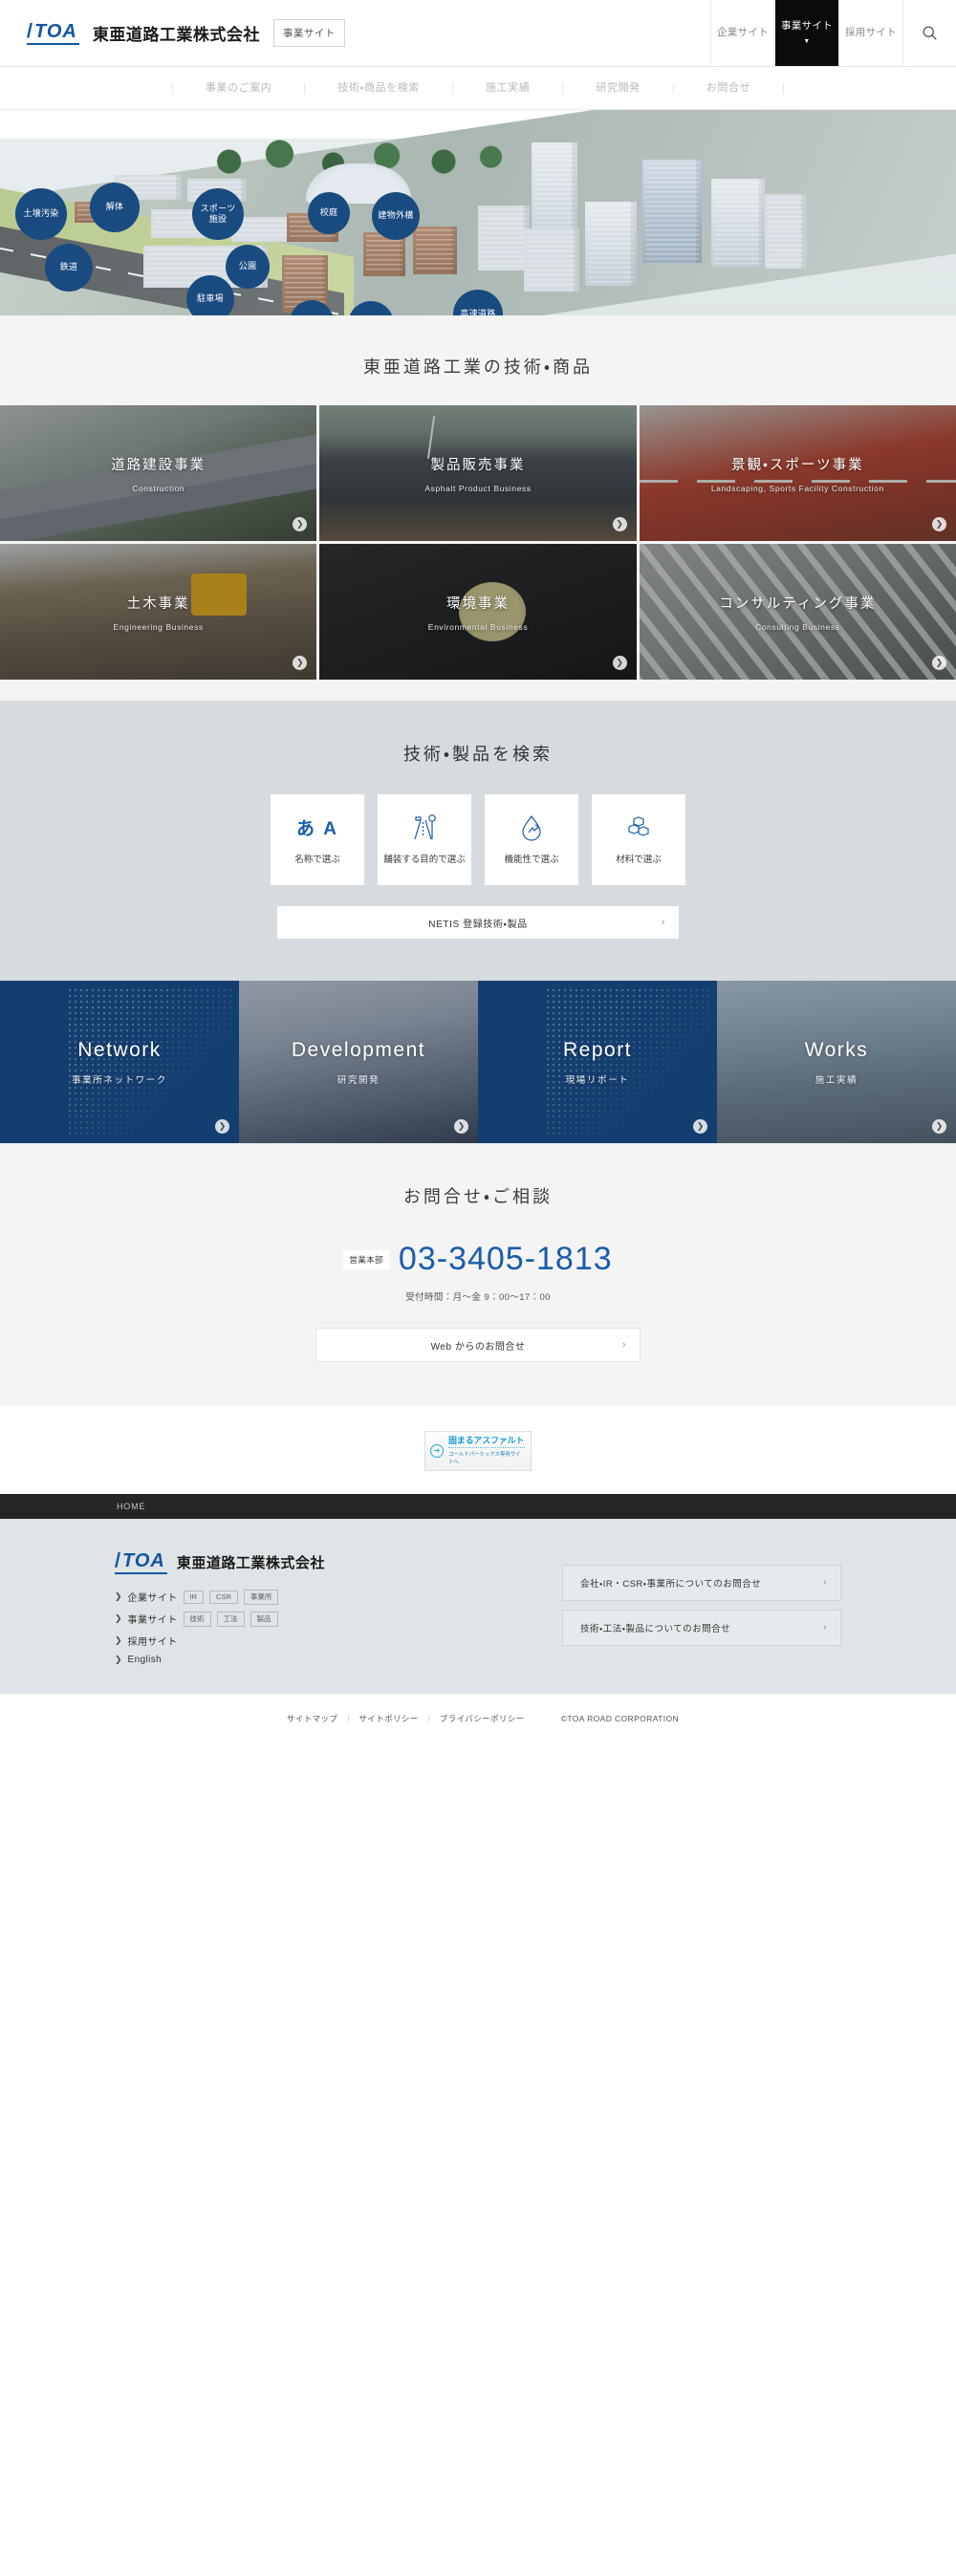 This screenshot has height=2576, width=956. Describe the element at coordinates (742, 33) in the screenshot. I see `tab-corporate-site: 企業サイト` at that location.